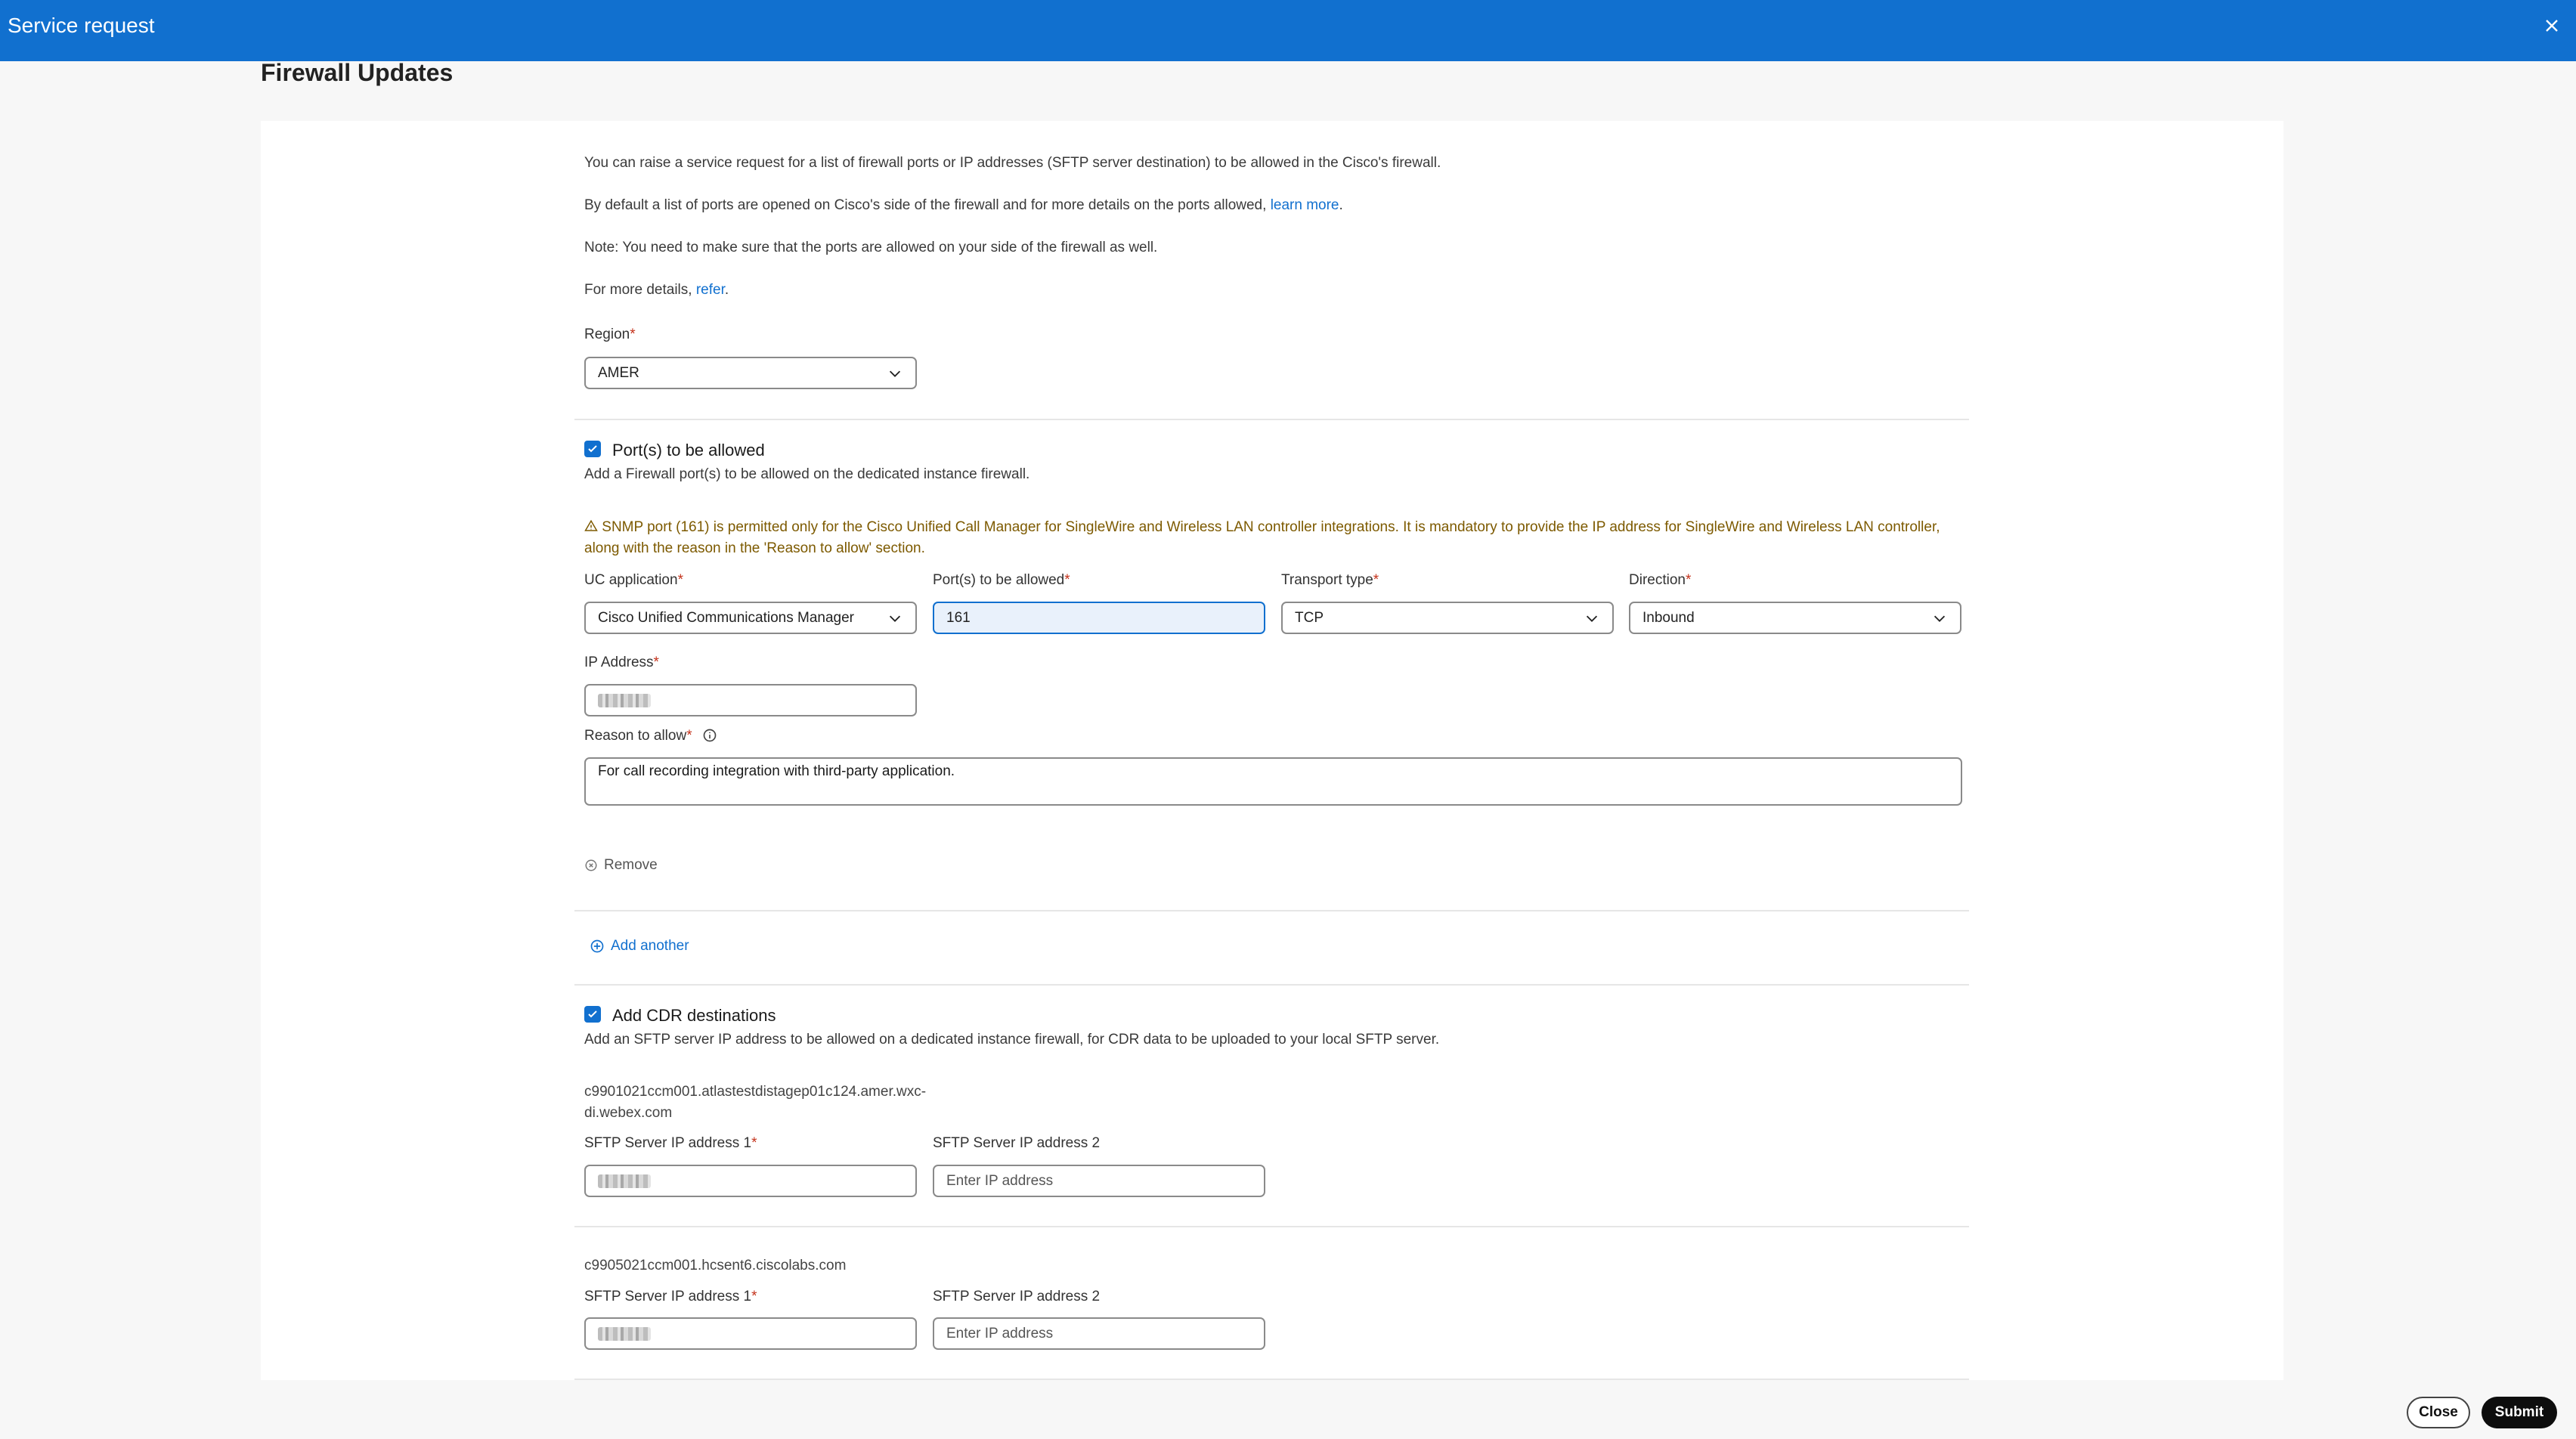 The height and width of the screenshot is (1439, 2576). I want to click on cdr-checkbox, so click(592, 1014).